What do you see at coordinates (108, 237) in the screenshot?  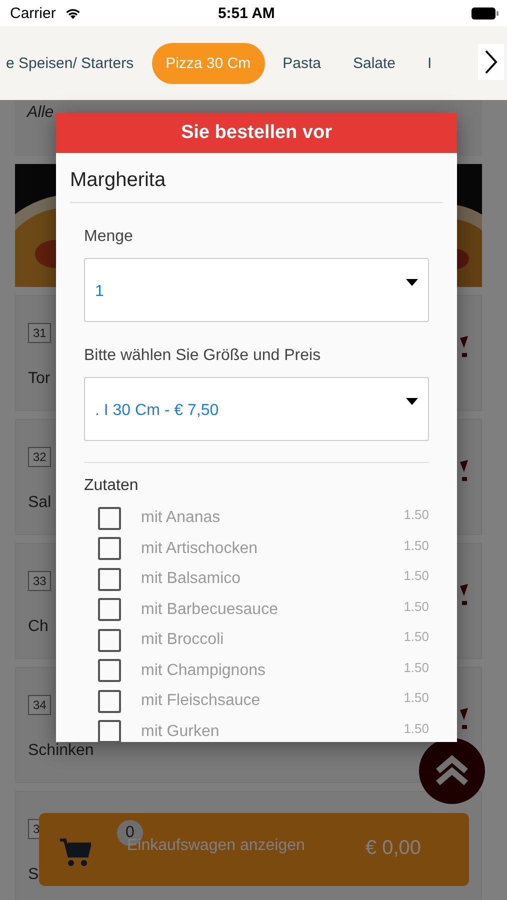 I see `quantity-label: Menge` at bounding box center [108, 237].